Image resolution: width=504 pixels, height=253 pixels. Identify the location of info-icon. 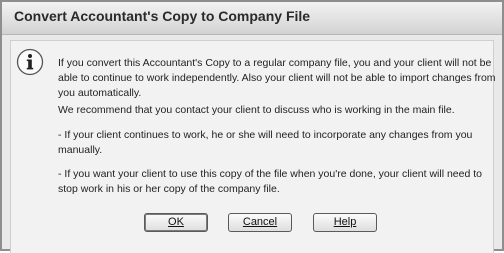
(30, 62).